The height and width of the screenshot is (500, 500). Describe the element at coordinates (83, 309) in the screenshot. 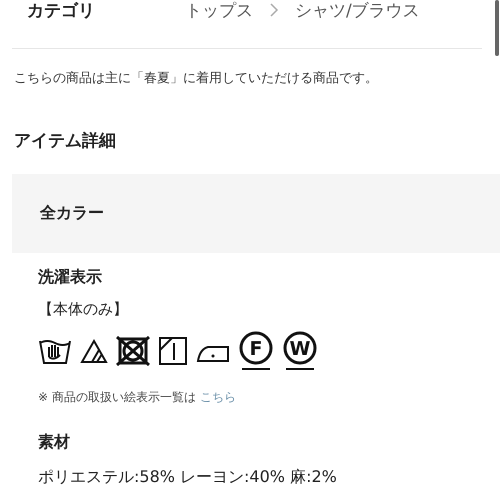

I see `care-scope: 【本体のみ】` at that location.